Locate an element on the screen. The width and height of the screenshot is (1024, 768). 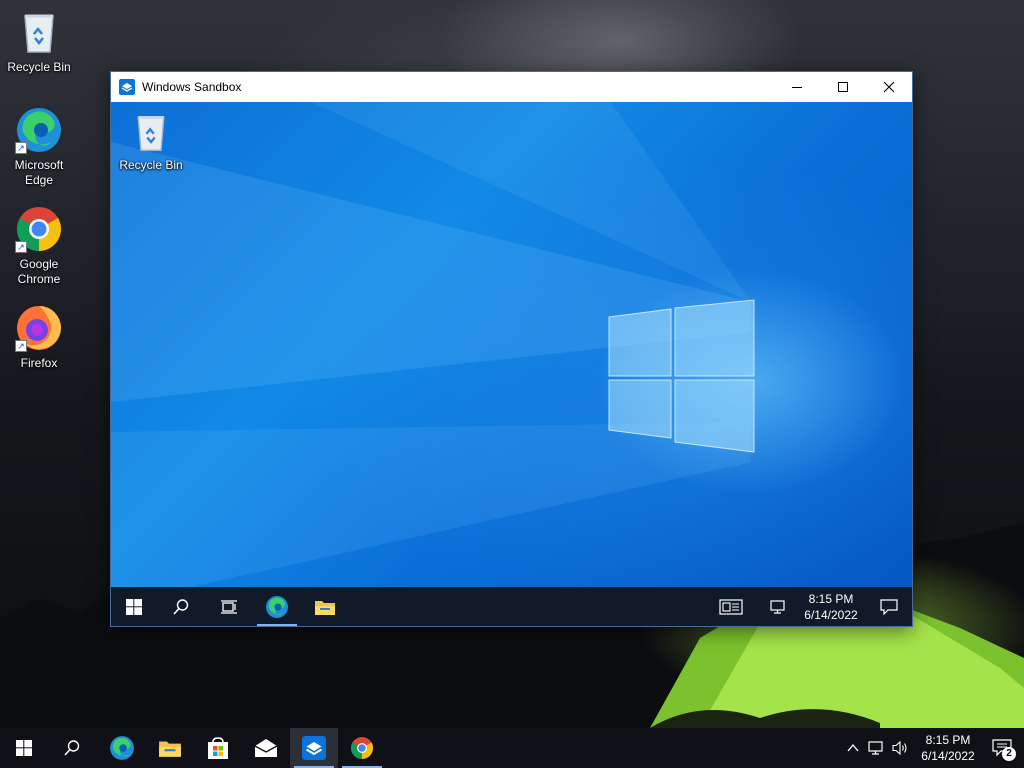
chrome-icon: ↗ is located at coordinates (39, 229).